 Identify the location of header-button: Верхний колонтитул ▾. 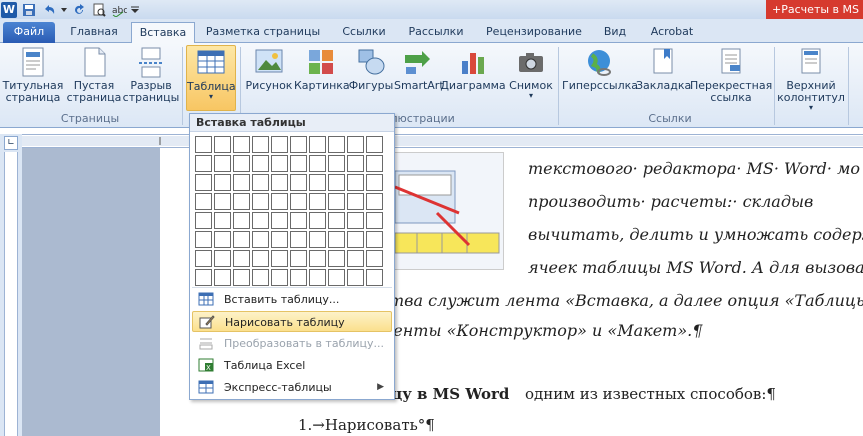
(811, 79).